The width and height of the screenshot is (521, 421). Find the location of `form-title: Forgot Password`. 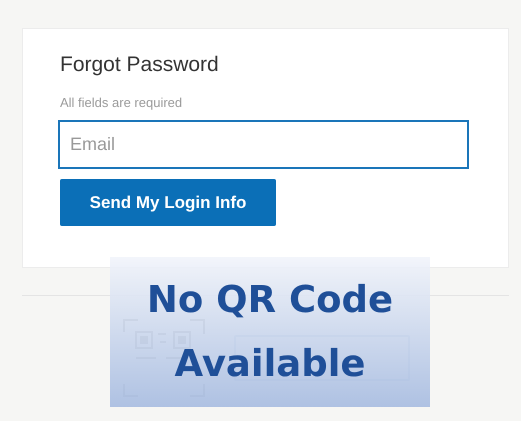

form-title: Forgot Password is located at coordinates (140, 65).